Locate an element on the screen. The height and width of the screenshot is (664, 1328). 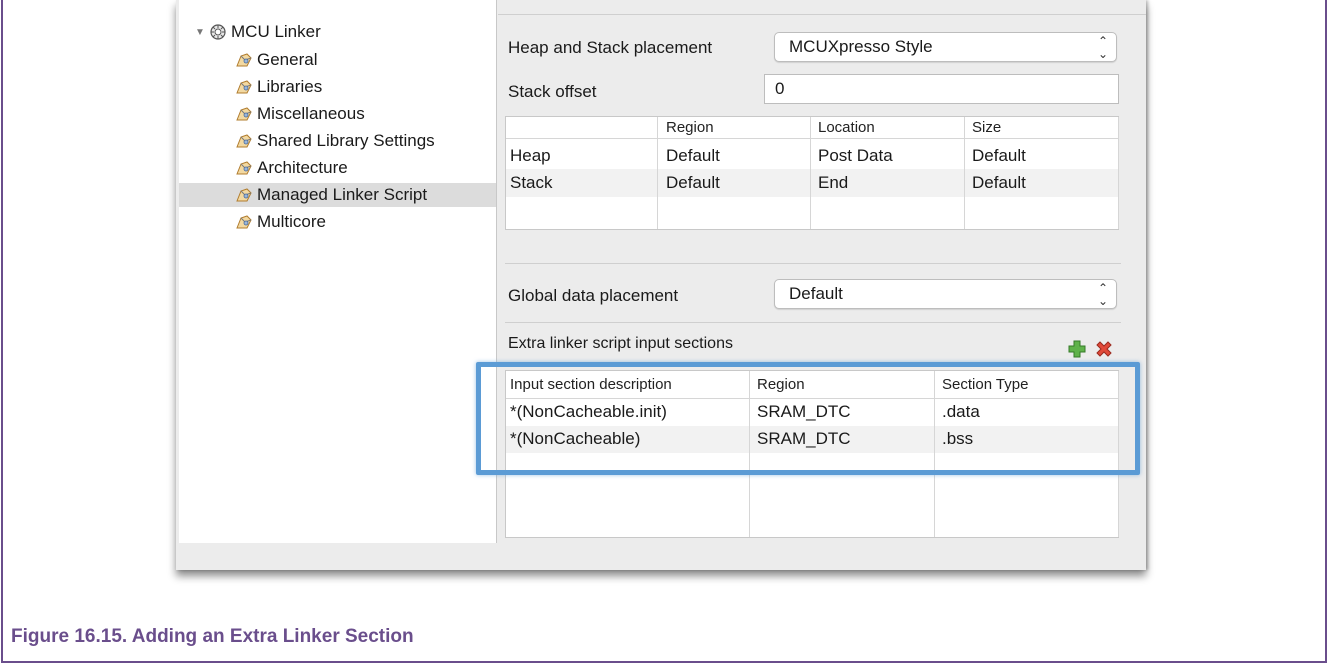
tree-item-label: Shared Library Settings is located at coordinates (346, 140).